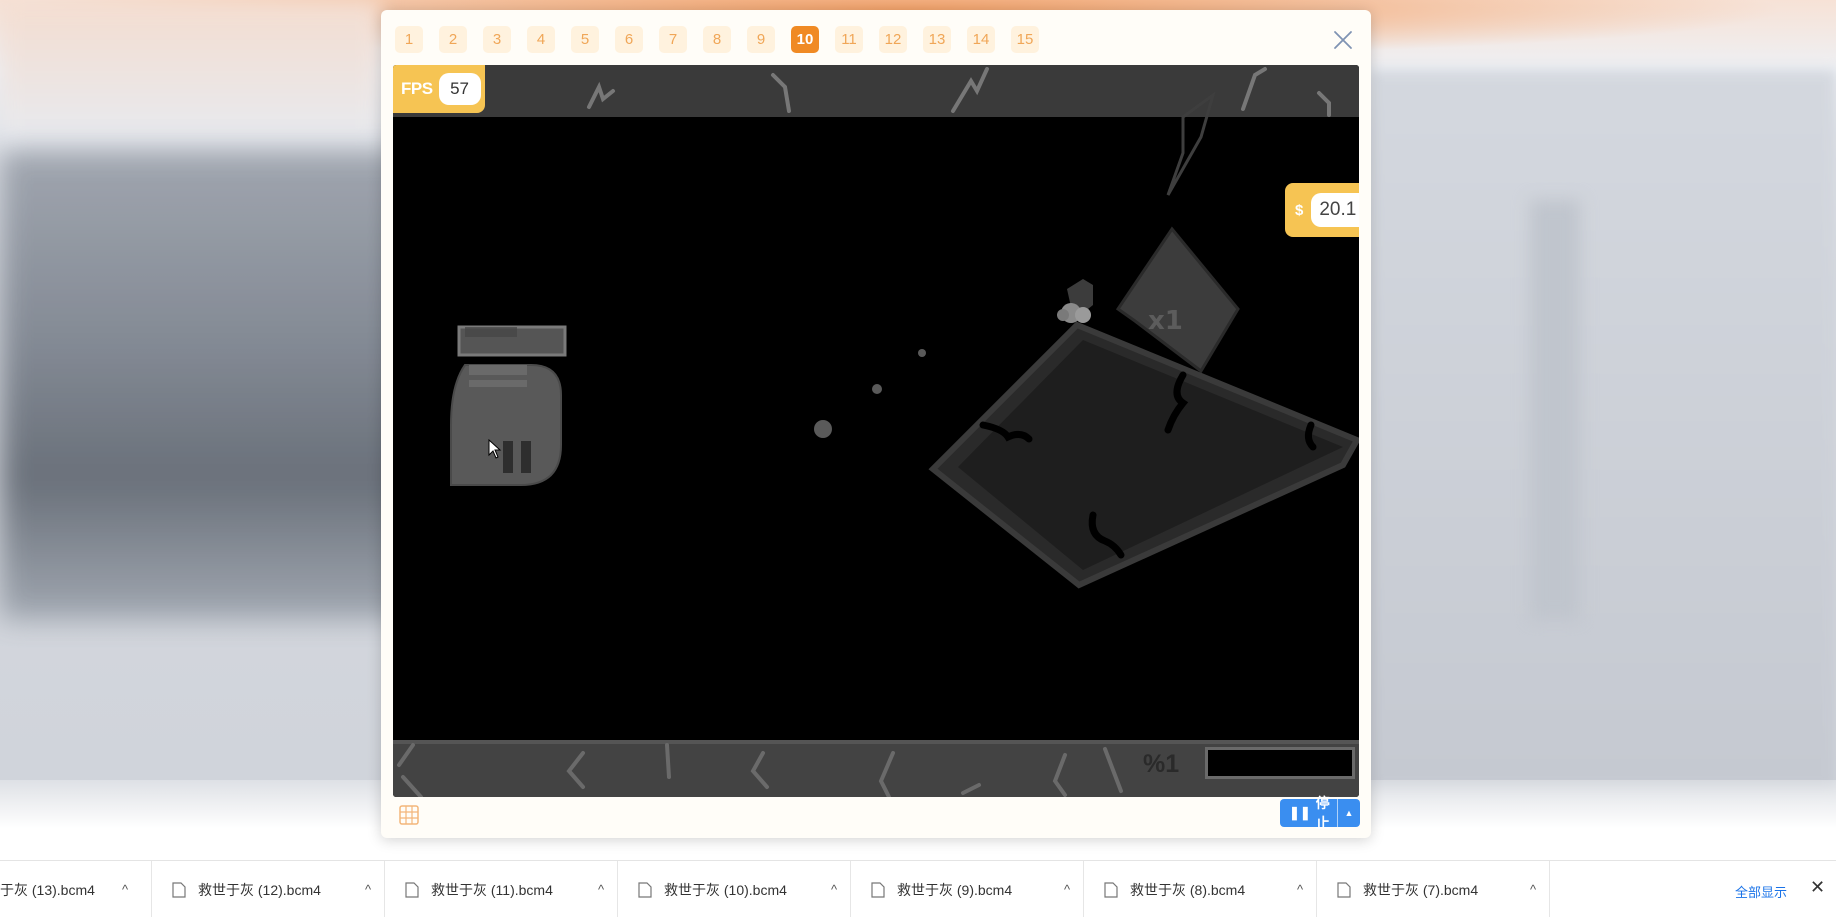 Image resolution: width=1836 pixels, height=917 pixels. I want to click on tab-level-14: 14, so click(981, 39).